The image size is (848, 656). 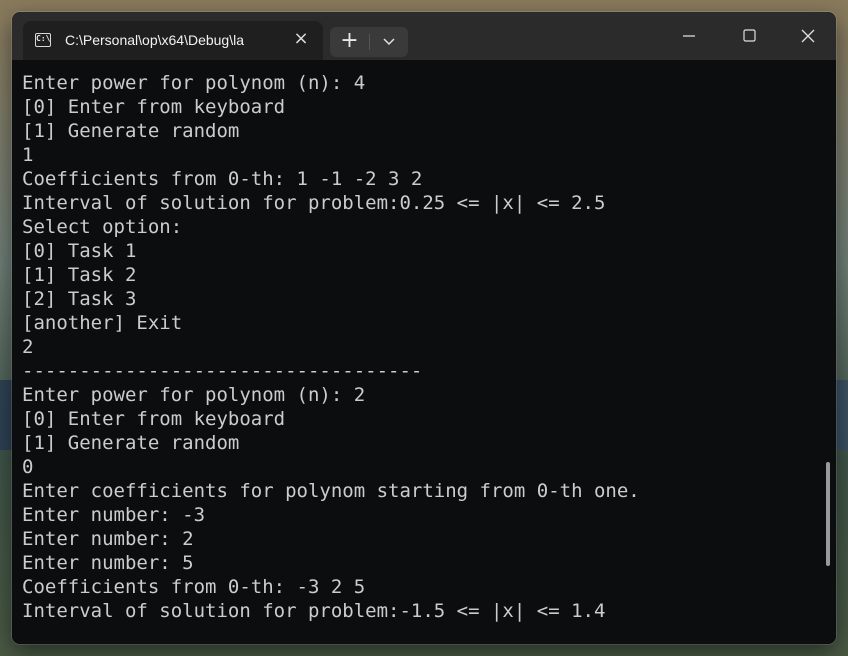 What do you see at coordinates (79, 299) in the screenshot?
I see `terminal-line: [2] Task 3` at bounding box center [79, 299].